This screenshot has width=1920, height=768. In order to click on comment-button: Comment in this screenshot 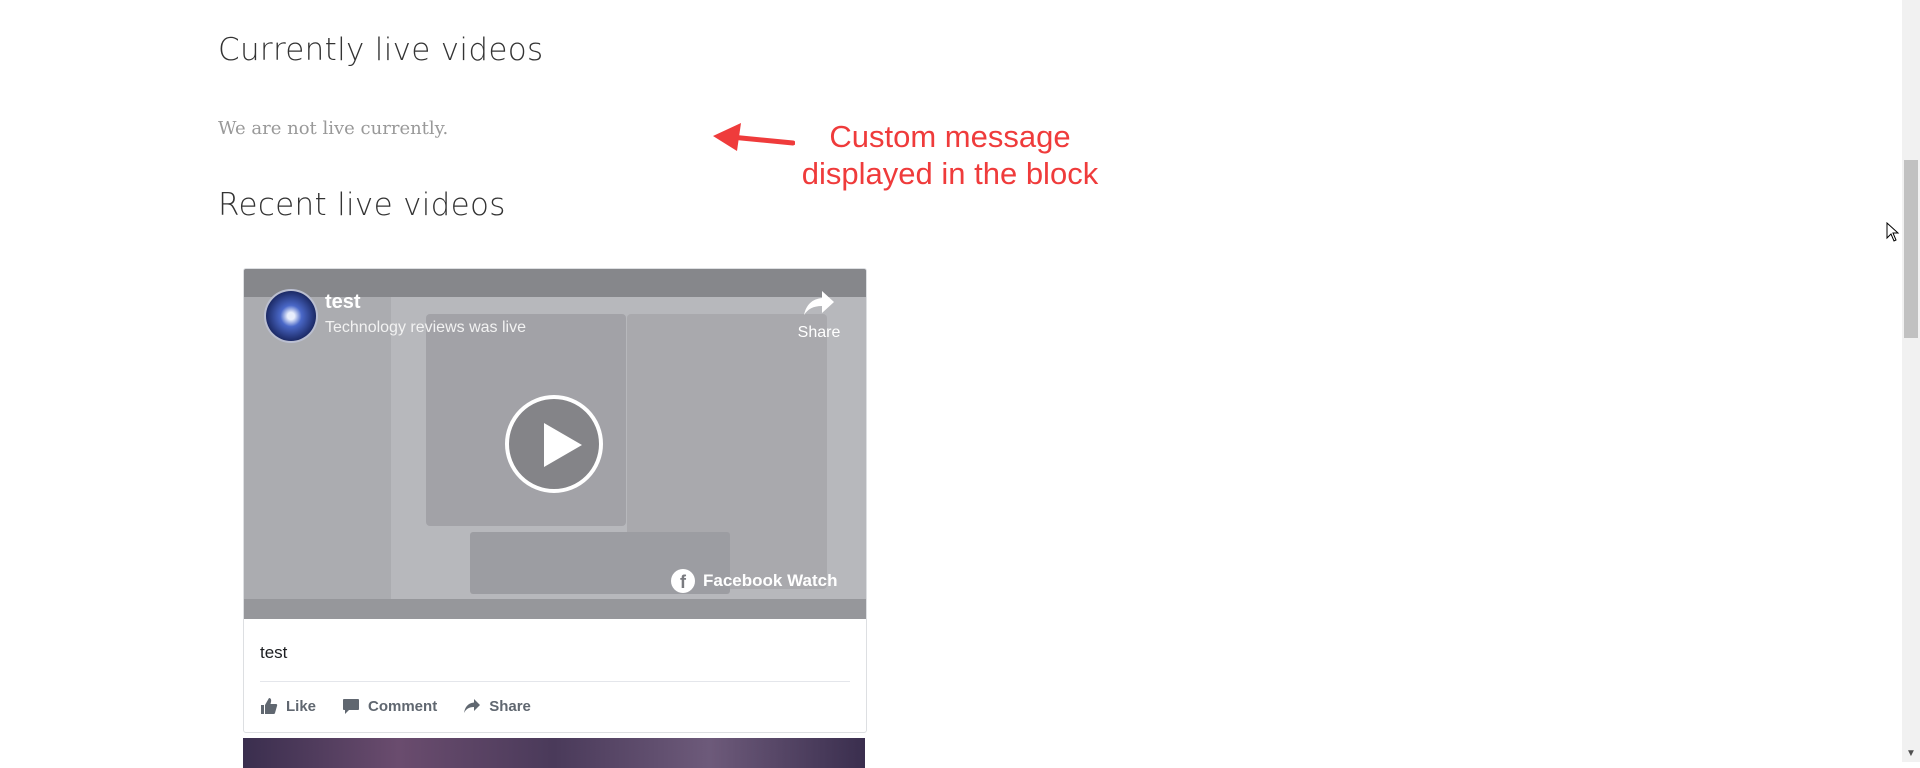, I will do `click(389, 706)`.